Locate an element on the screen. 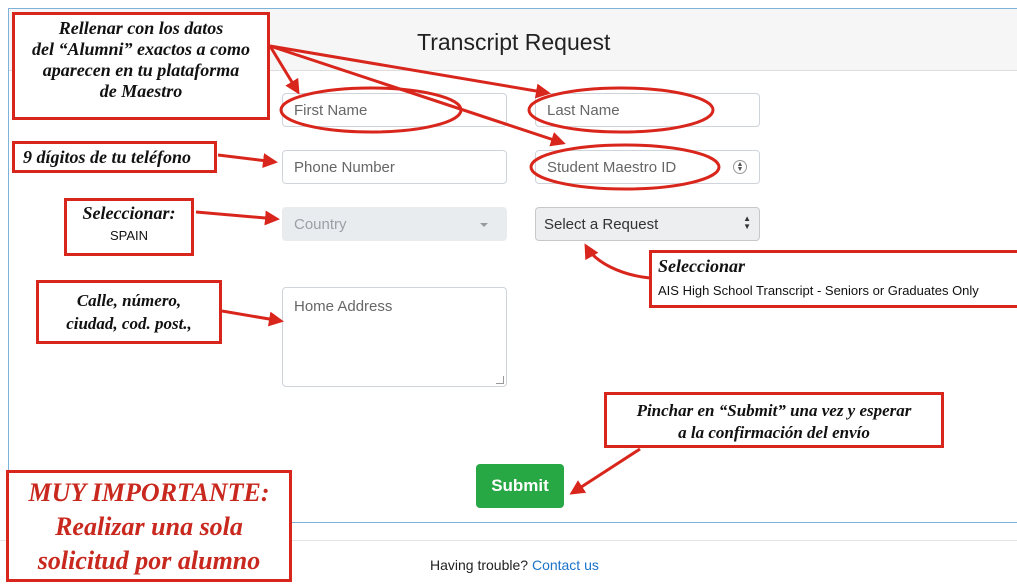  resize-handle-icon is located at coordinates (500, 380).